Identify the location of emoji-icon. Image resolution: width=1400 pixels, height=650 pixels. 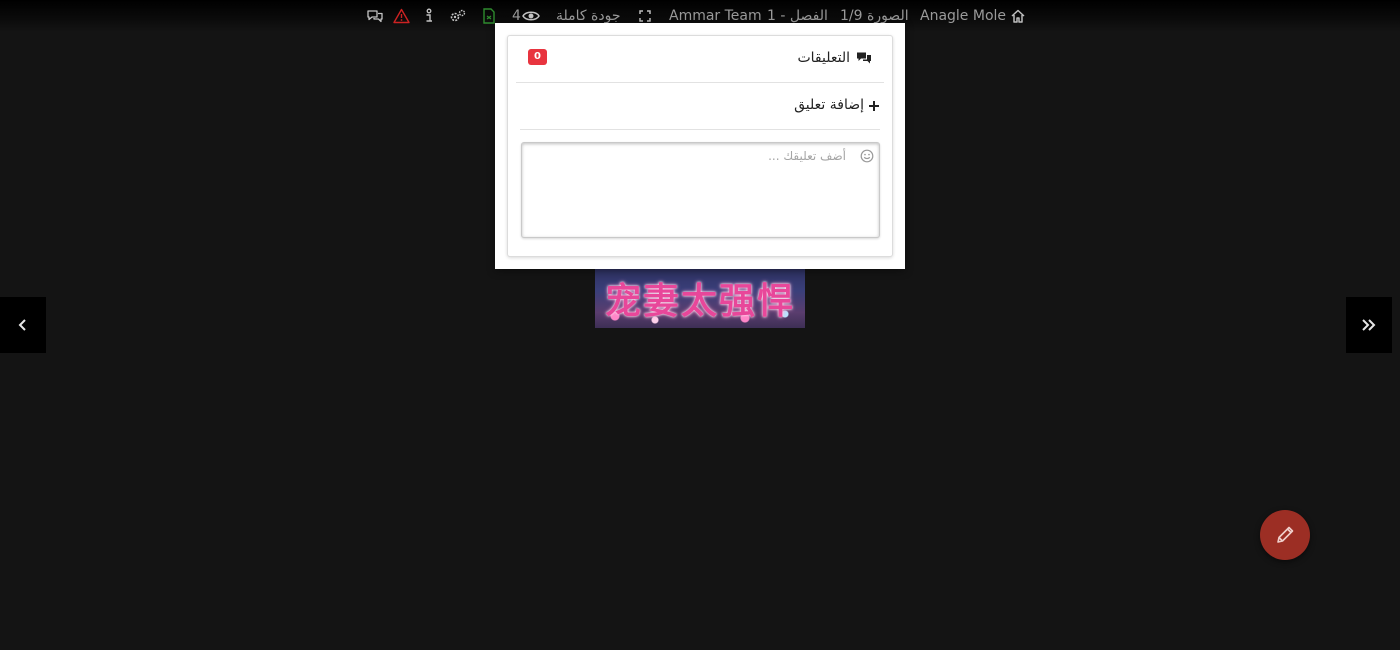
(867, 157).